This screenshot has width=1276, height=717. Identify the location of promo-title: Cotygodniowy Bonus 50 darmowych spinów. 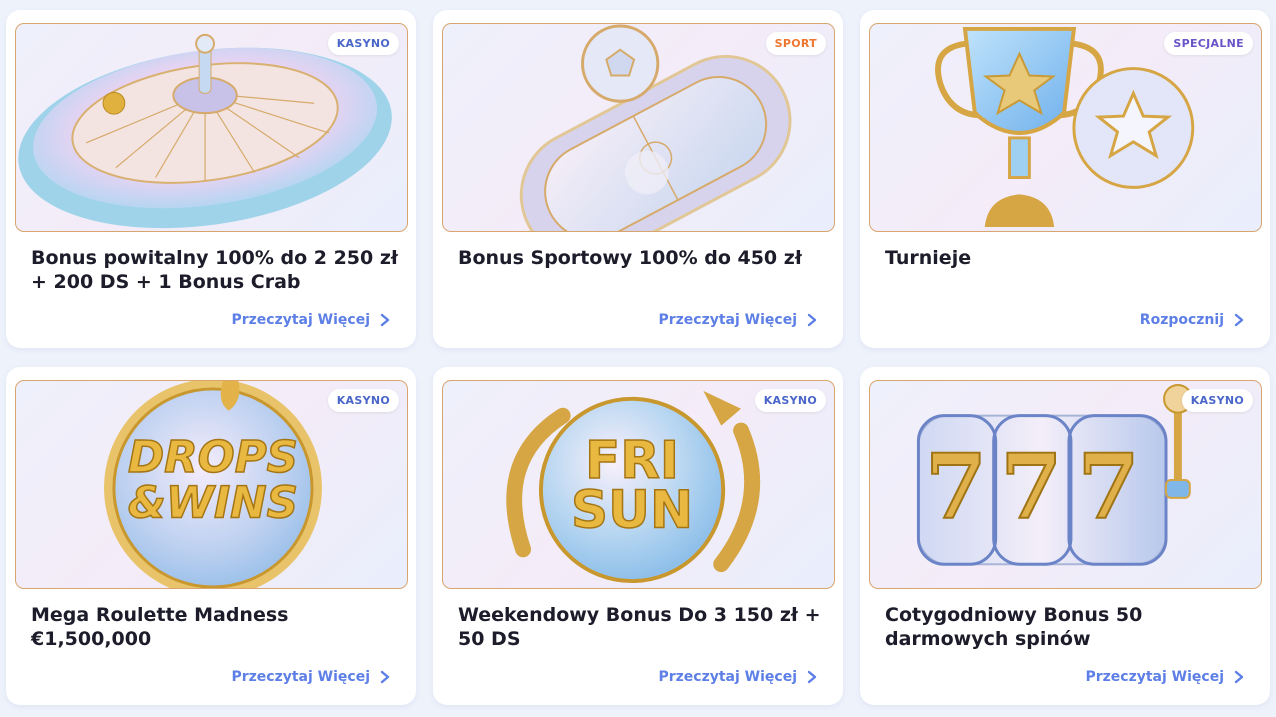
(1014, 627).